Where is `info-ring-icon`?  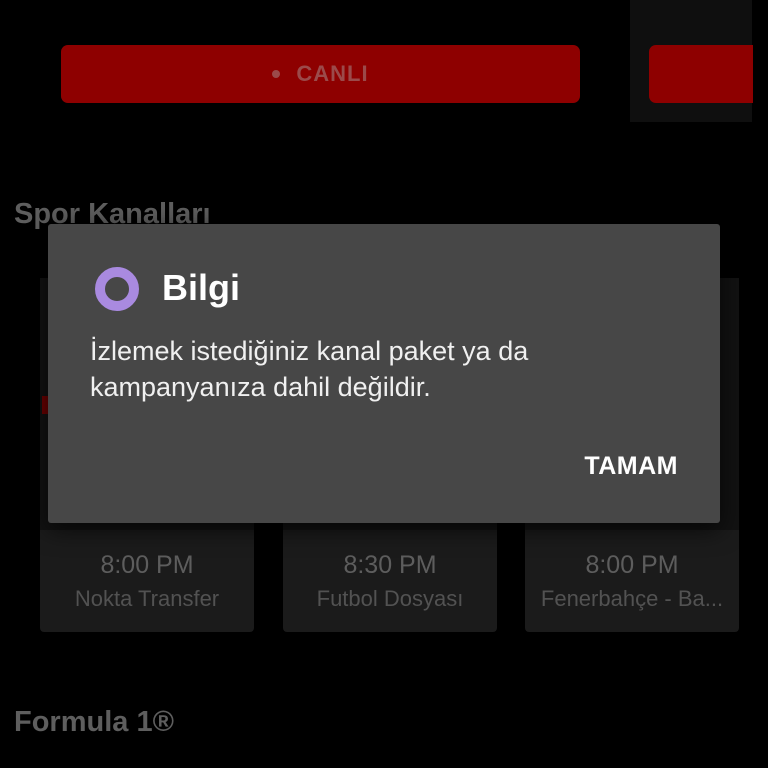
info-ring-icon is located at coordinates (117, 289).